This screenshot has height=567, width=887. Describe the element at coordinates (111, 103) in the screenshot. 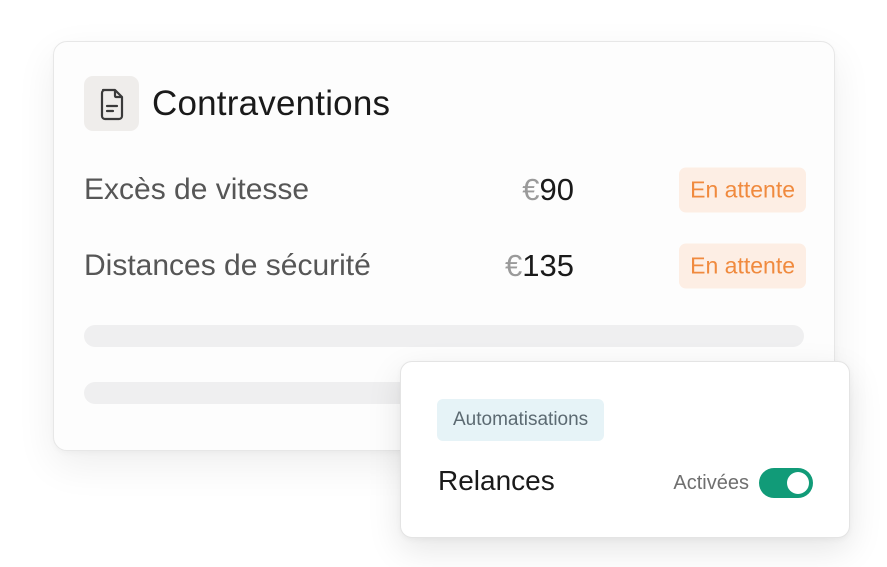

I see `document-icon` at that location.